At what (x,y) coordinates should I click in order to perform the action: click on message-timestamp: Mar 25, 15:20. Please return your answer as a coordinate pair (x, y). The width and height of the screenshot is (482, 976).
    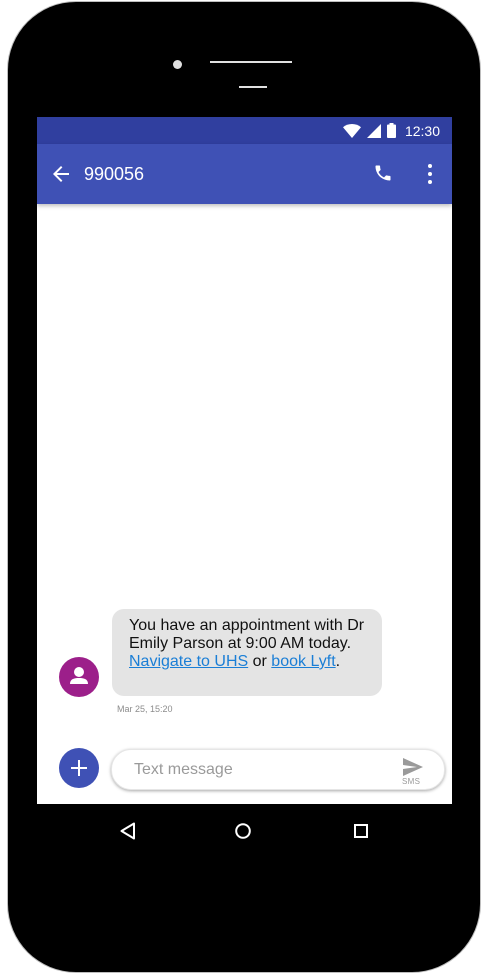
    Looking at the image, I should click on (145, 709).